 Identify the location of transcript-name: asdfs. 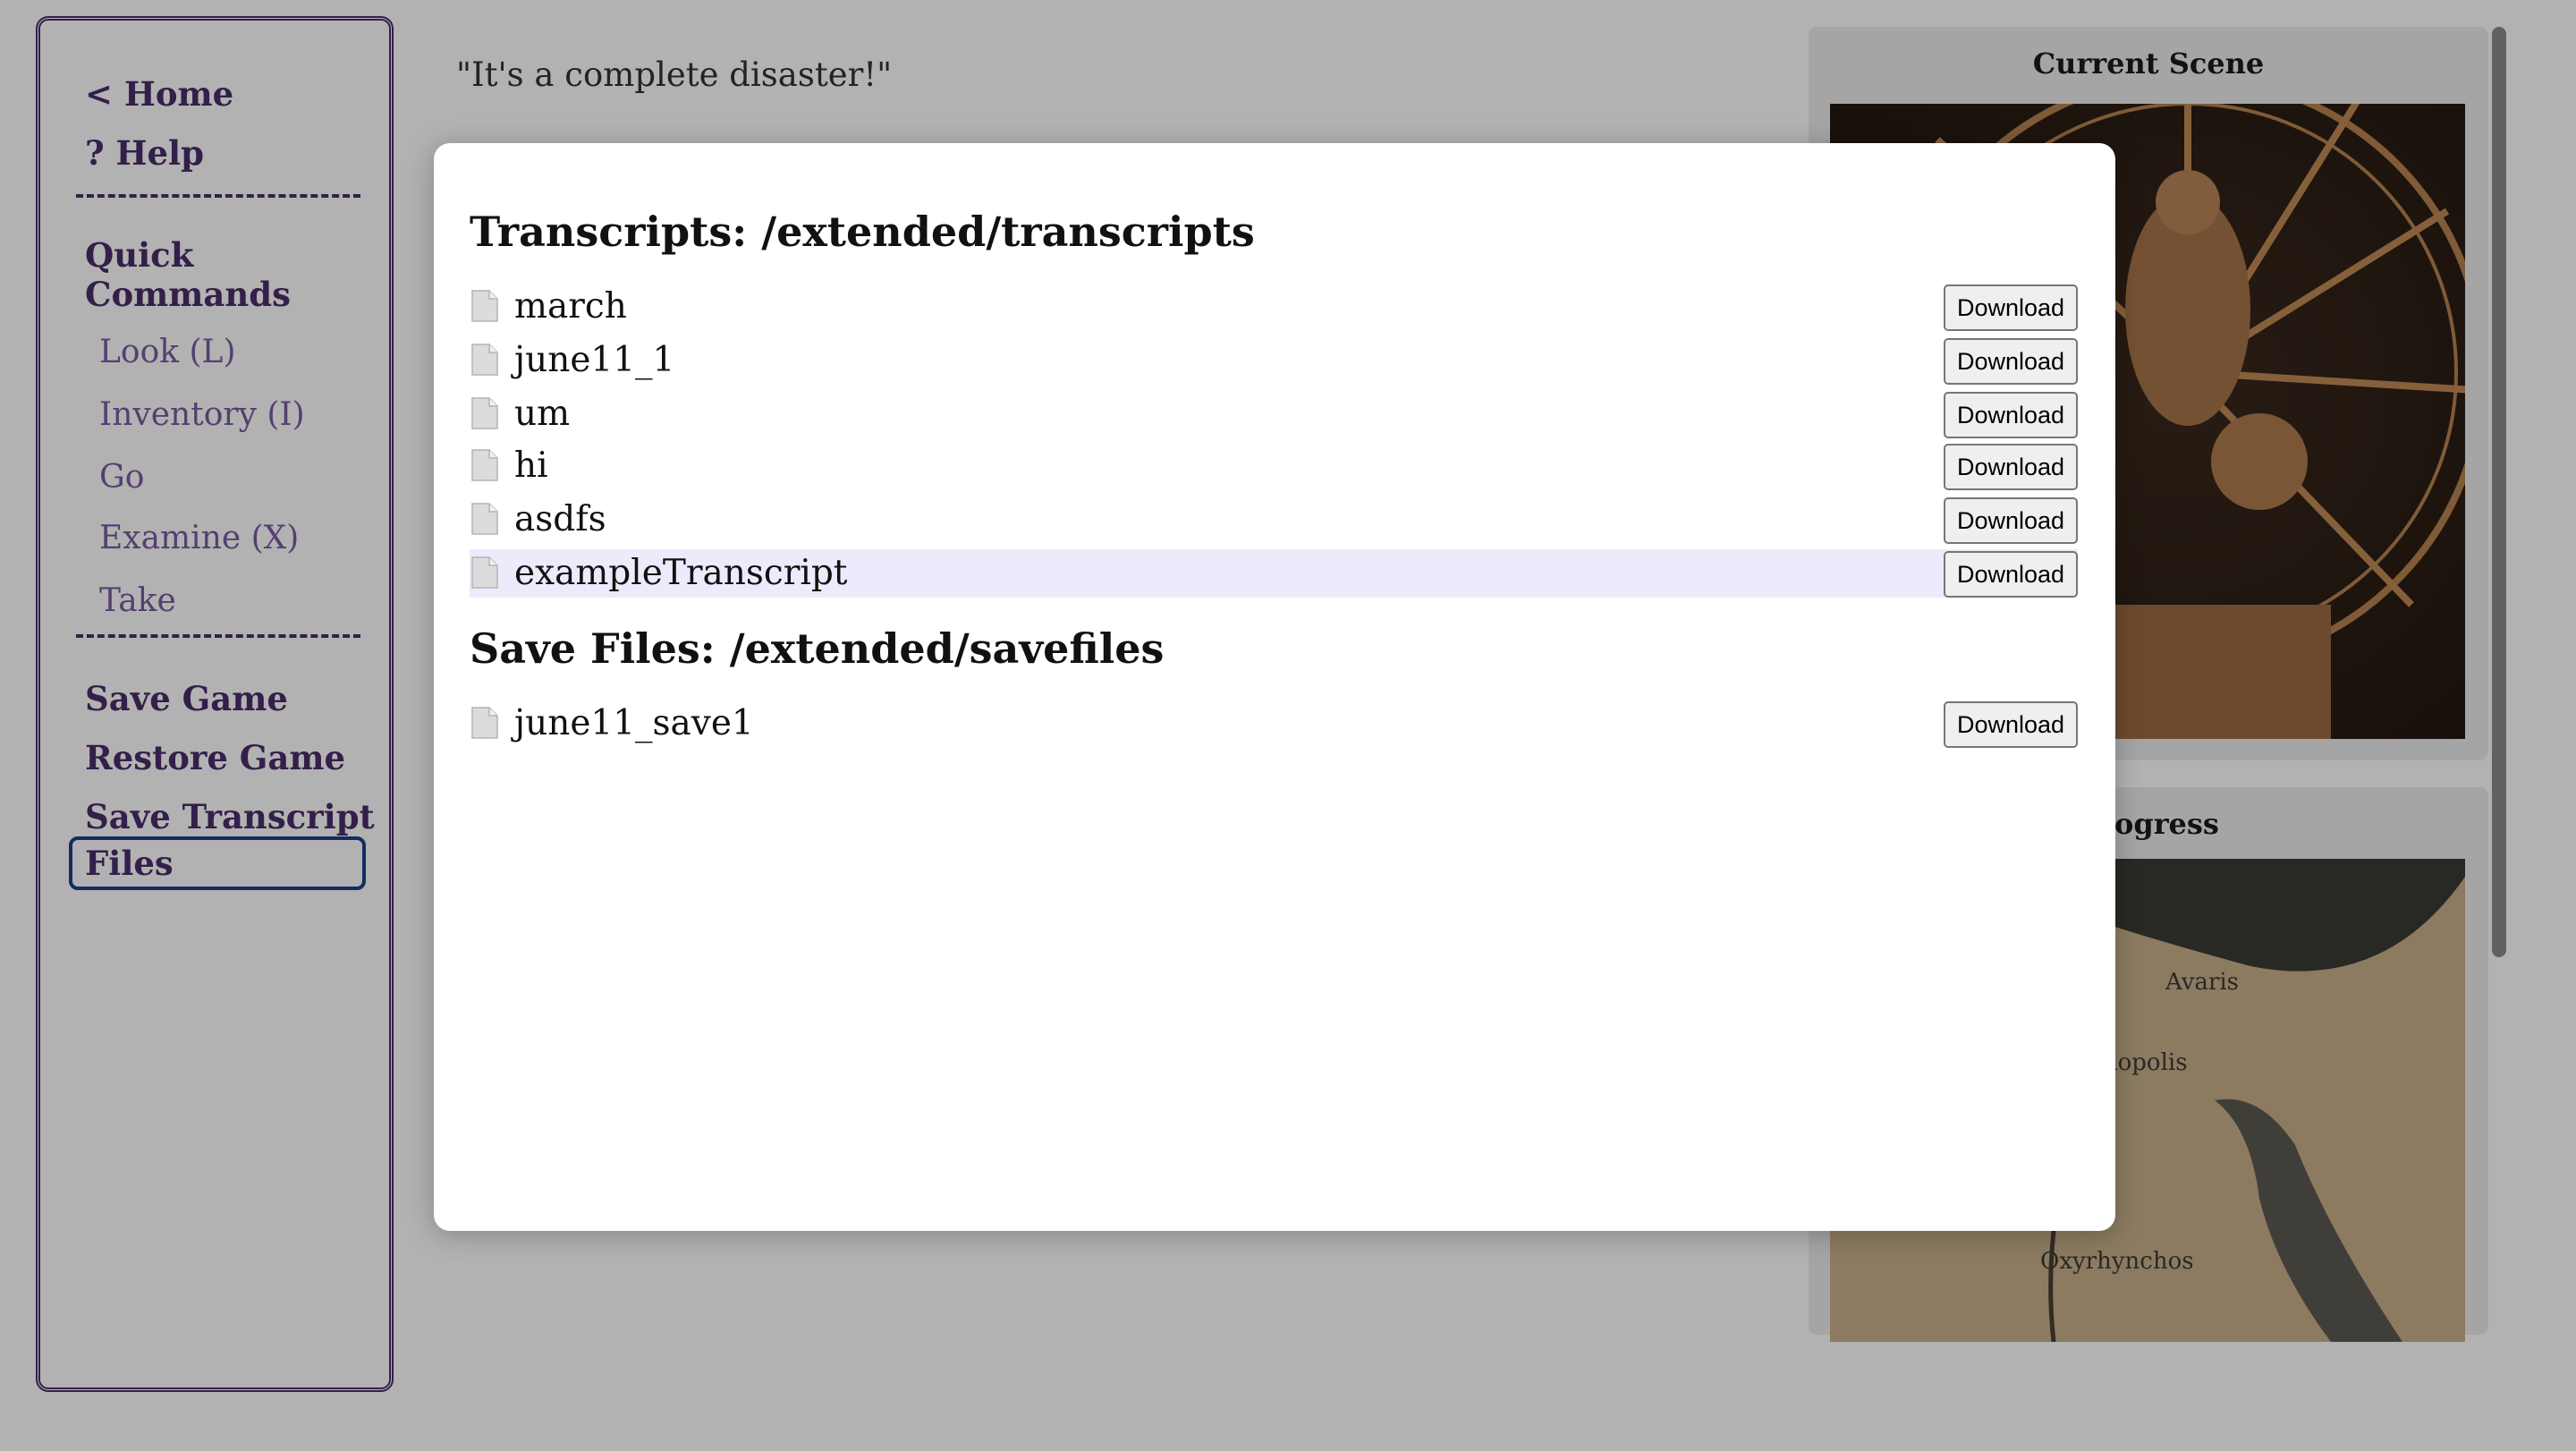
(560, 519).